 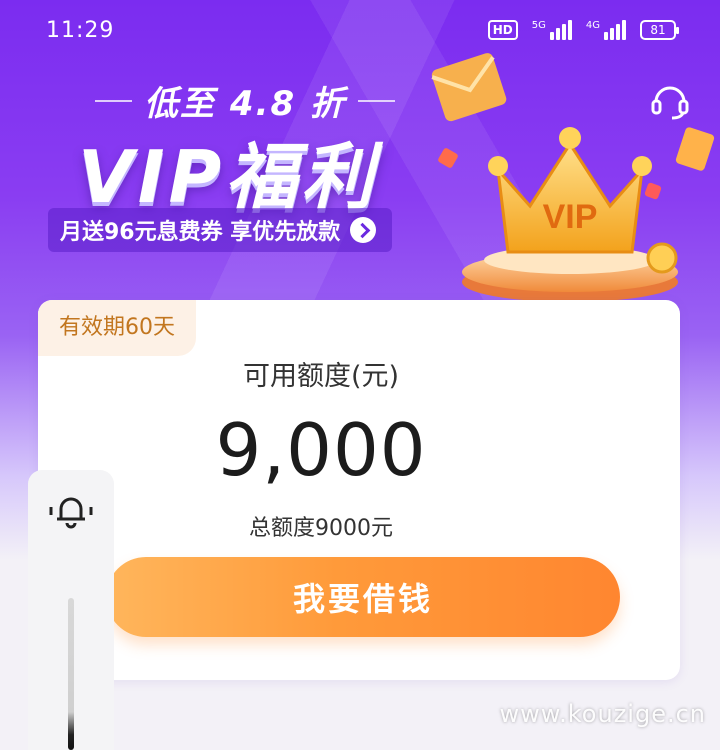 I want to click on validity-tag: 有效期60天, so click(x=117, y=328).